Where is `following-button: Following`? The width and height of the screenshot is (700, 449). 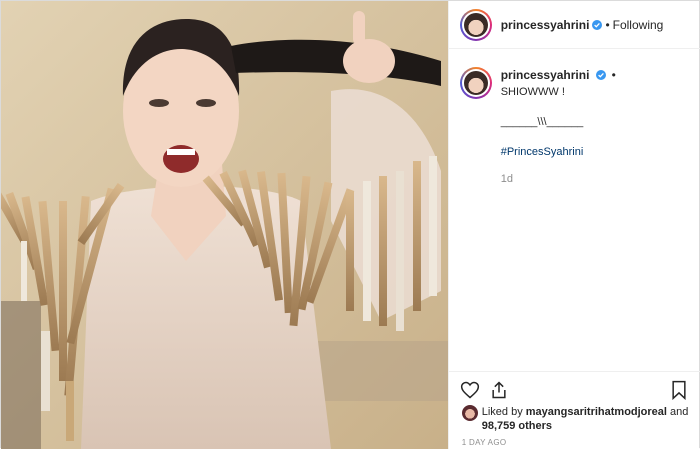
following-button: Following is located at coordinates (638, 25).